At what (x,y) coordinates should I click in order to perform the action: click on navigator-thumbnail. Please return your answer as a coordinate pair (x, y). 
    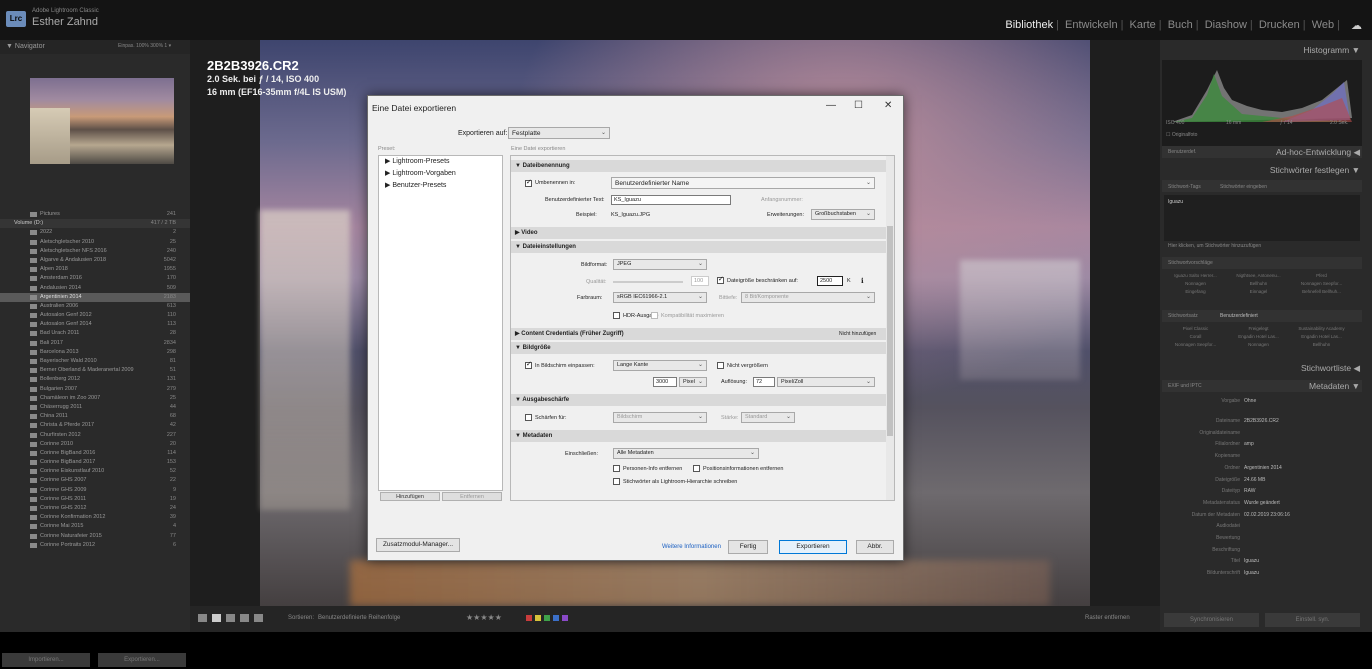
    Looking at the image, I should click on (102, 121).